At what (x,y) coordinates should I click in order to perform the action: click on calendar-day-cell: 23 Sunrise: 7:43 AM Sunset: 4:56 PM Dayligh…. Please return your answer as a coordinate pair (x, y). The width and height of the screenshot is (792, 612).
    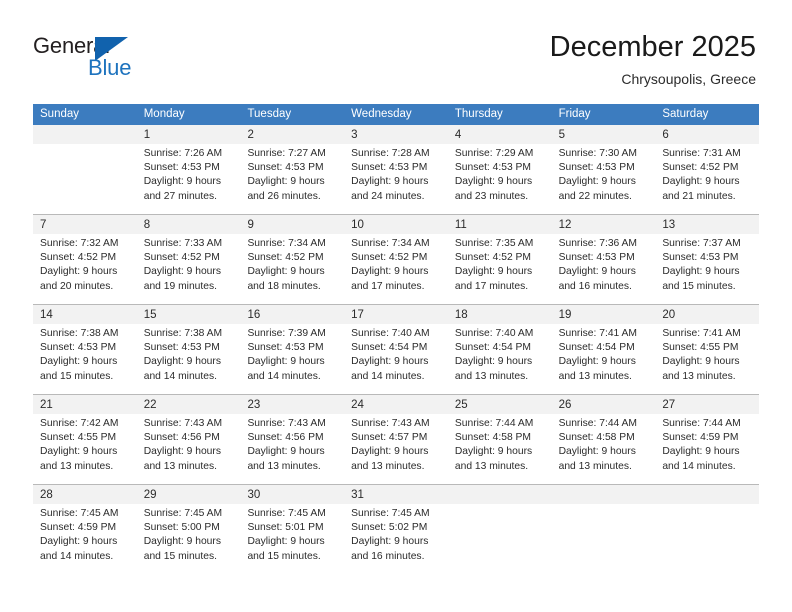
    Looking at the image, I should click on (292, 439).